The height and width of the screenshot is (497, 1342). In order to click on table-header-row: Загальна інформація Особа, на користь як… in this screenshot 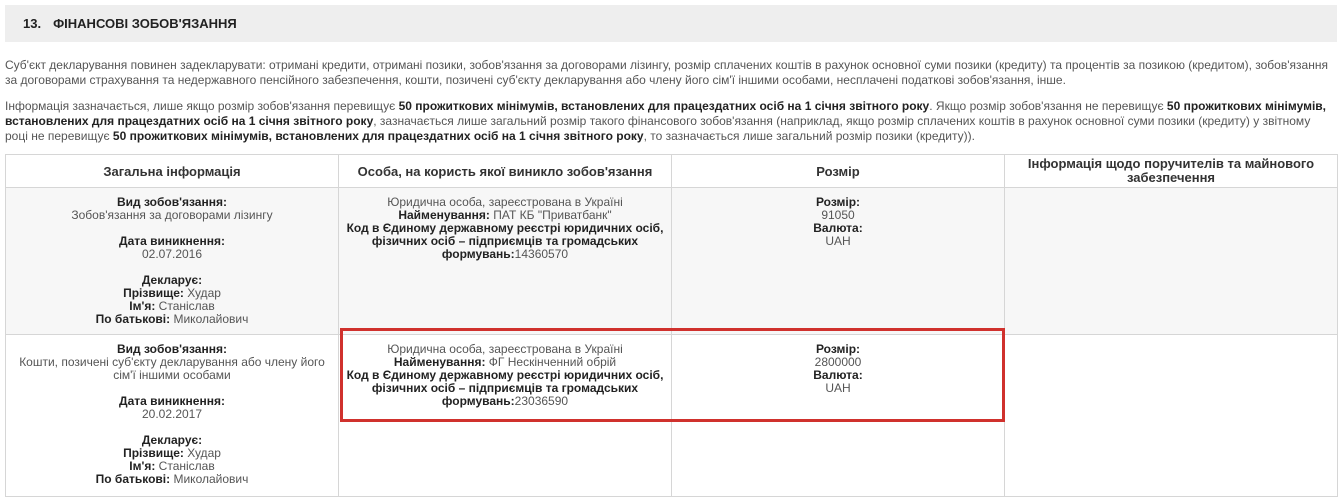, I will do `click(671, 171)`.